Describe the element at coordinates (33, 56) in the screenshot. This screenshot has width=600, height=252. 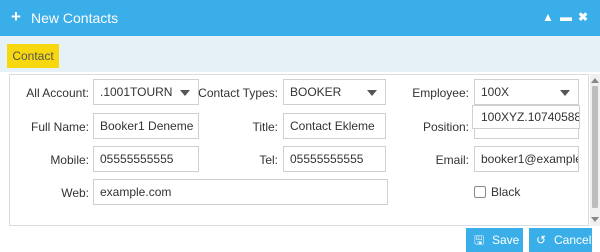
I see `tab-contact: Contact` at that location.